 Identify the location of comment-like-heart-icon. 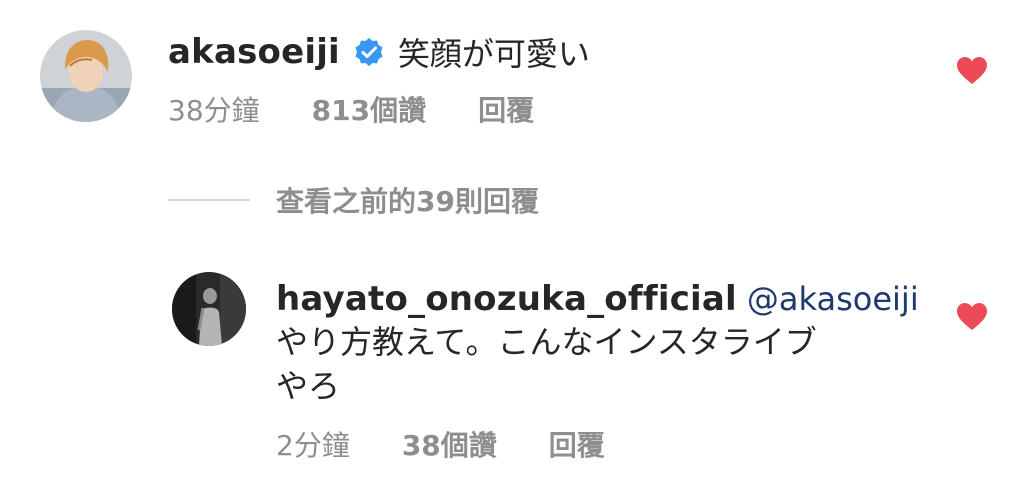
(972, 71).